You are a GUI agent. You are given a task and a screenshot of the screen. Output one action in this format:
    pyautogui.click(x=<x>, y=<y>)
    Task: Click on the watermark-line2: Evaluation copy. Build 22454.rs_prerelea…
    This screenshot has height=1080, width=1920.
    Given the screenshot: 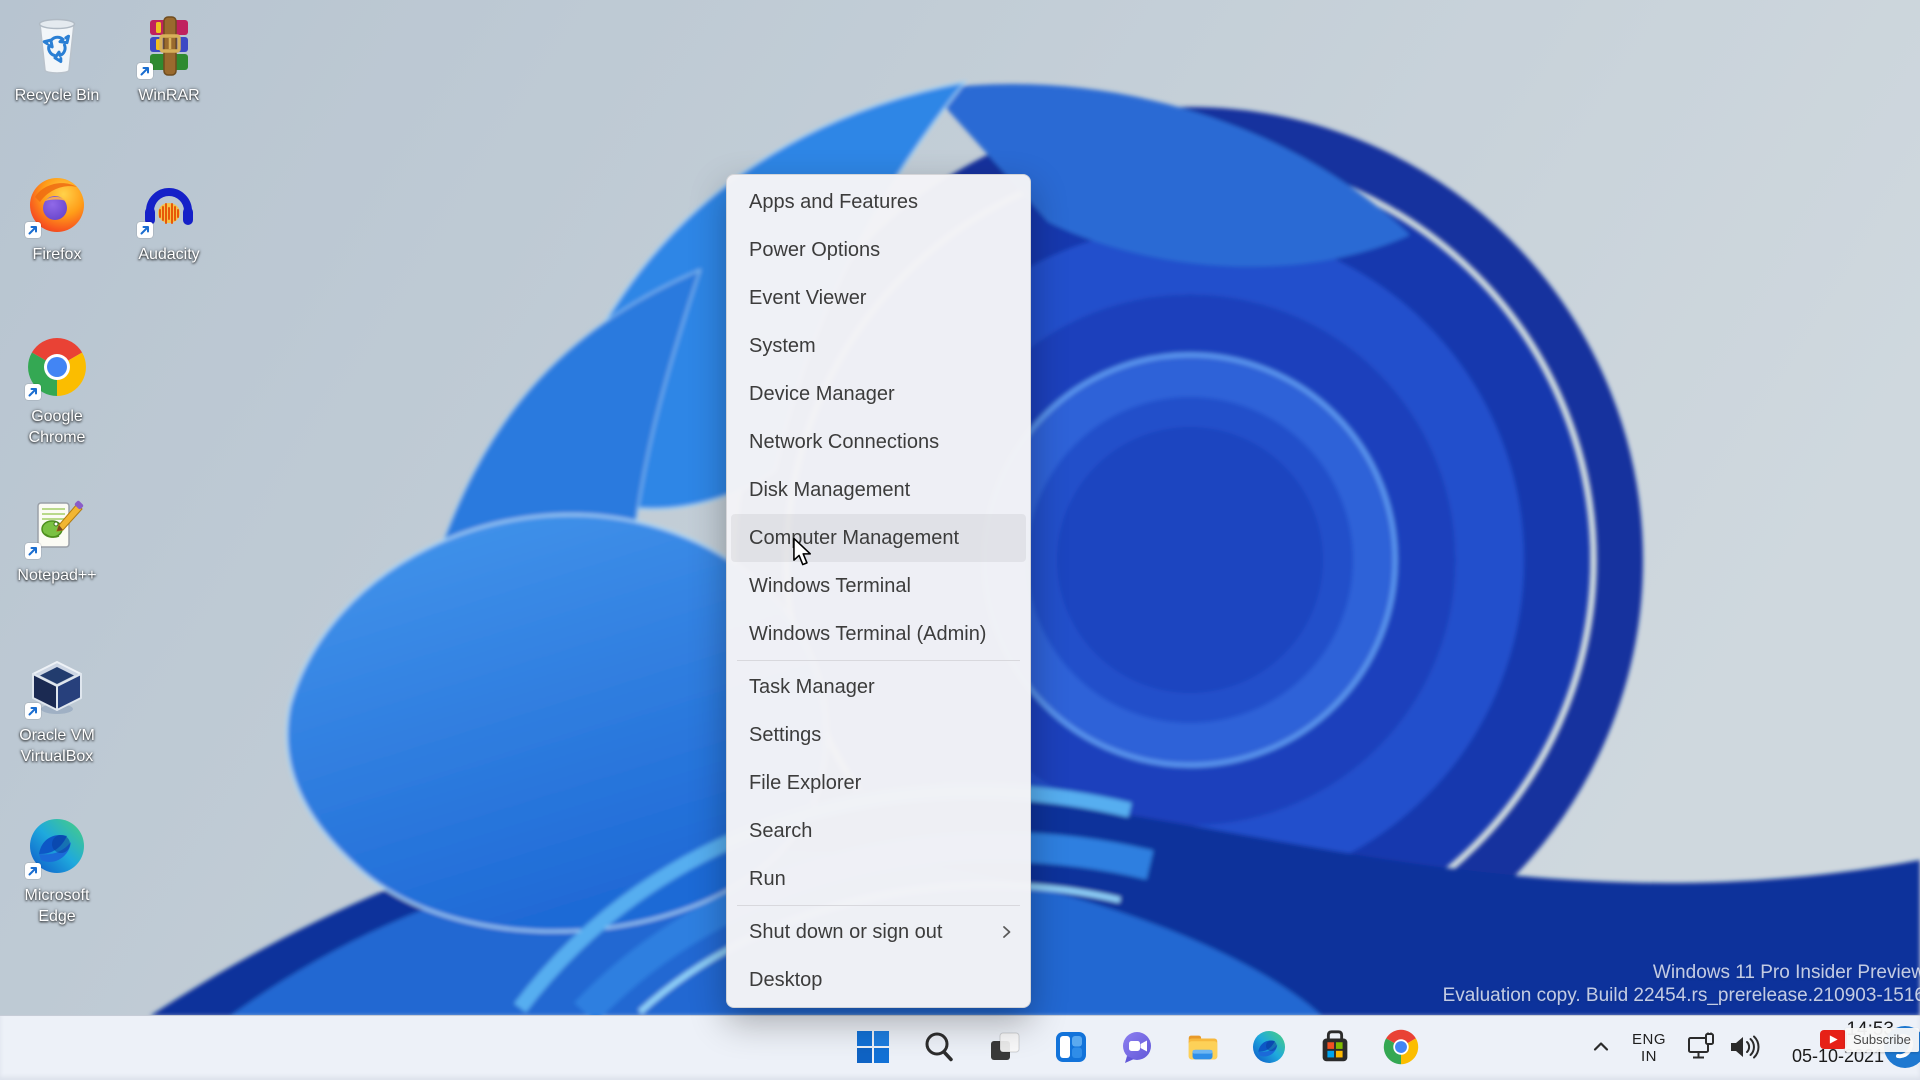 What is the action you would take?
    pyautogui.click(x=1681, y=995)
    